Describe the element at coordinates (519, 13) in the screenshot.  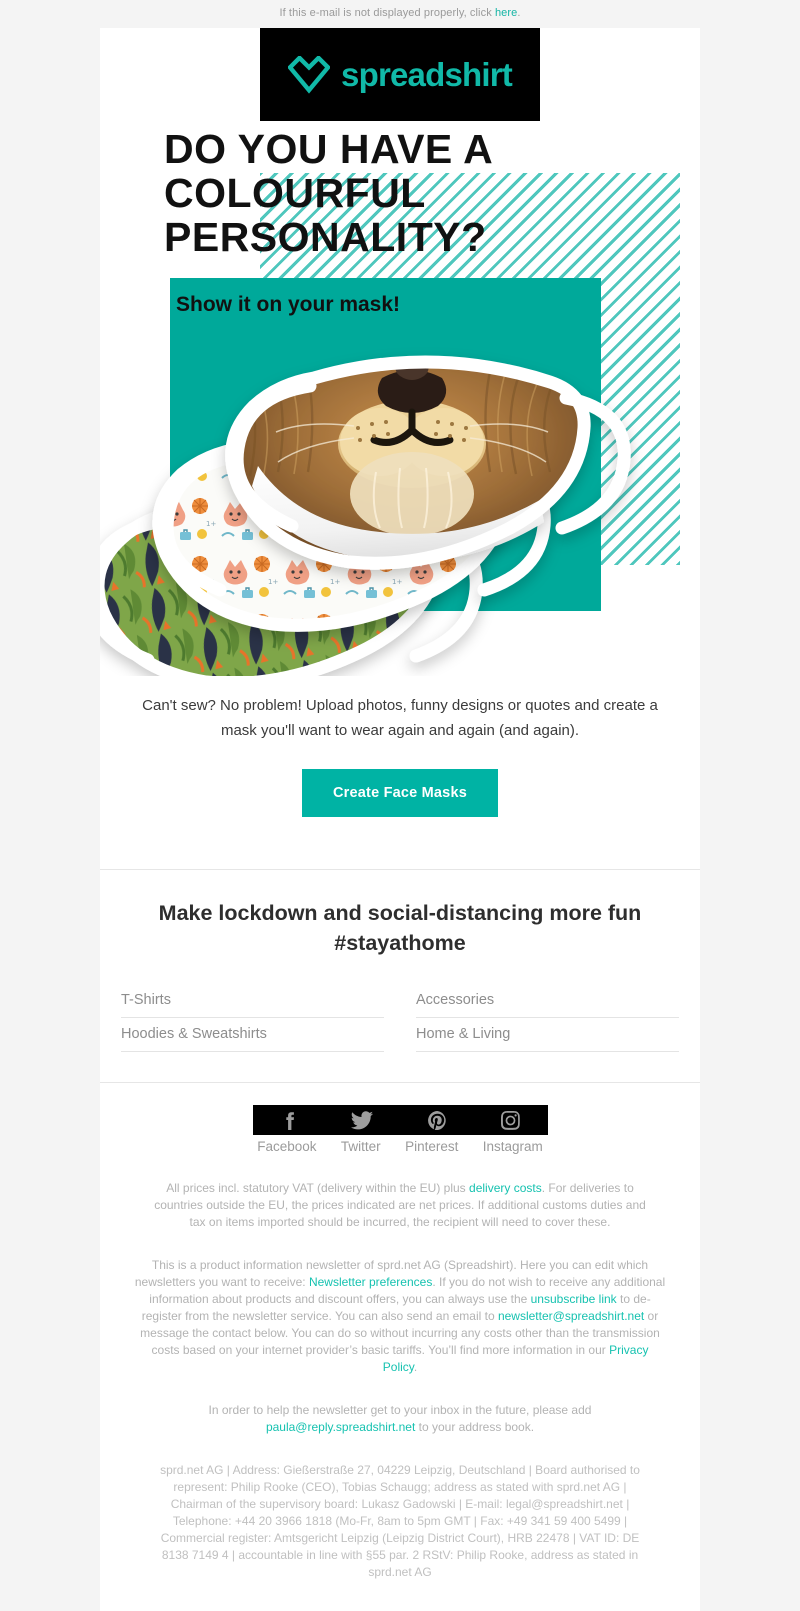
I see `preheader-text-after: .` at that location.